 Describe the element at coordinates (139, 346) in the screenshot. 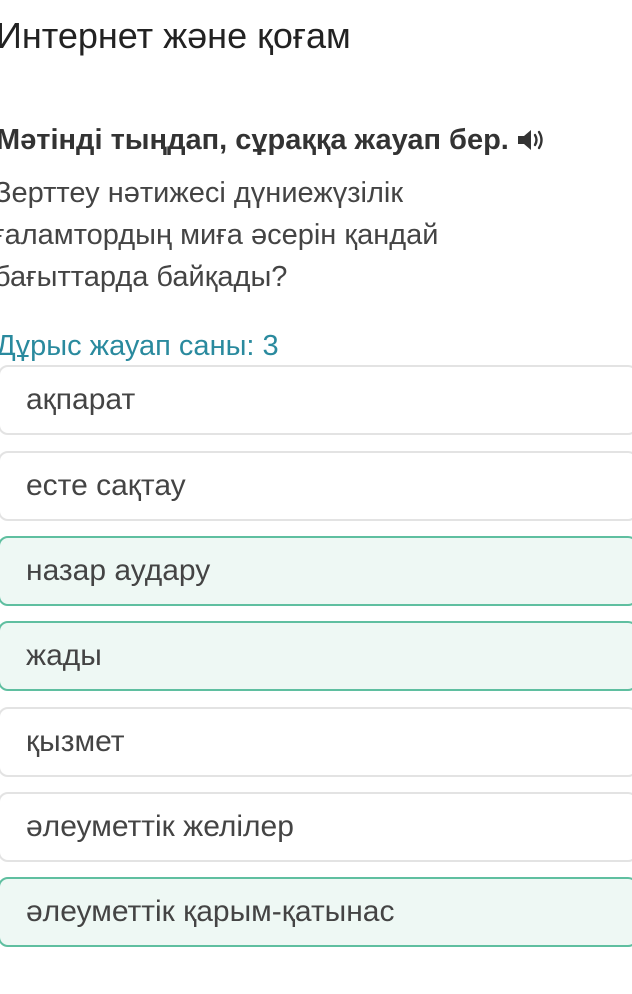

I see `answer-count: Дұрыс жауап саны: 3` at that location.